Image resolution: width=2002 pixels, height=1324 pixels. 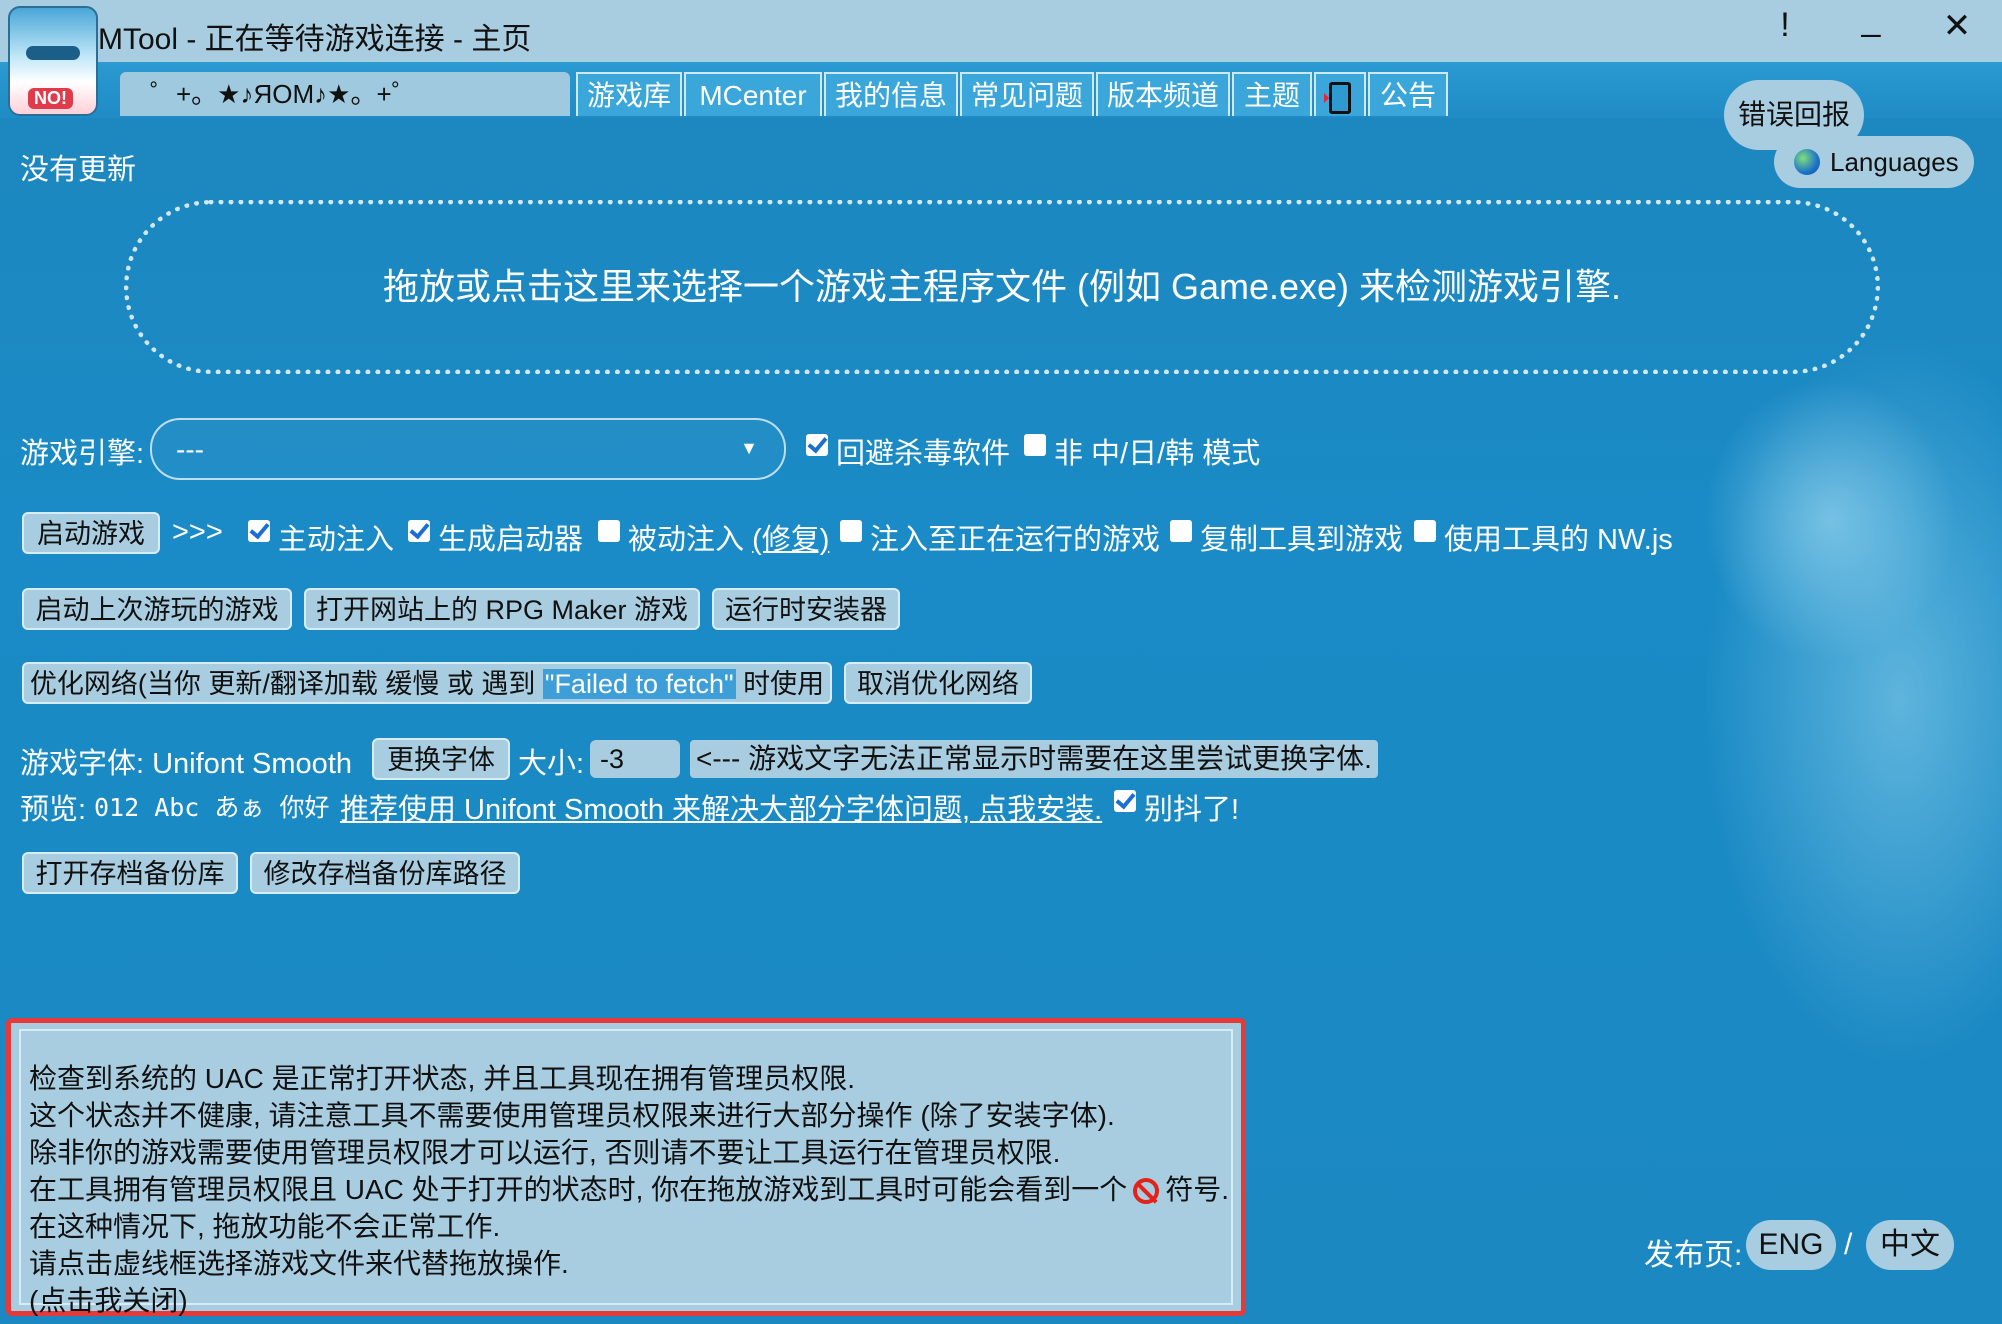 What do you see at coordinates (53, 53) in the screenshot?
I see `avatar-eyes` at bounding box center [53, 53].